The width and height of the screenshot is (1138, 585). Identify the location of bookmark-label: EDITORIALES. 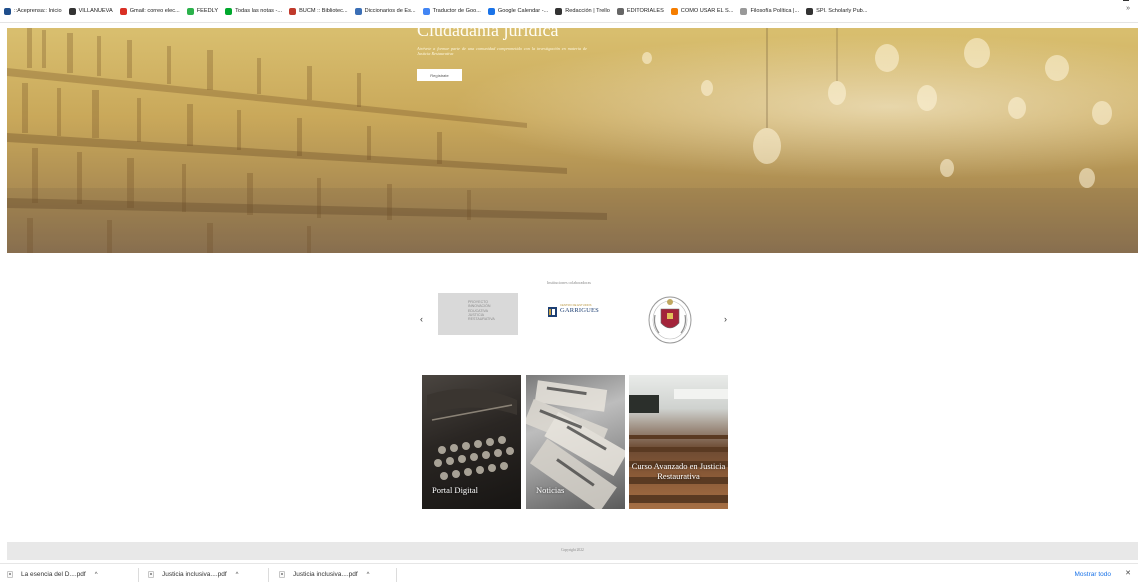
(645, 11).